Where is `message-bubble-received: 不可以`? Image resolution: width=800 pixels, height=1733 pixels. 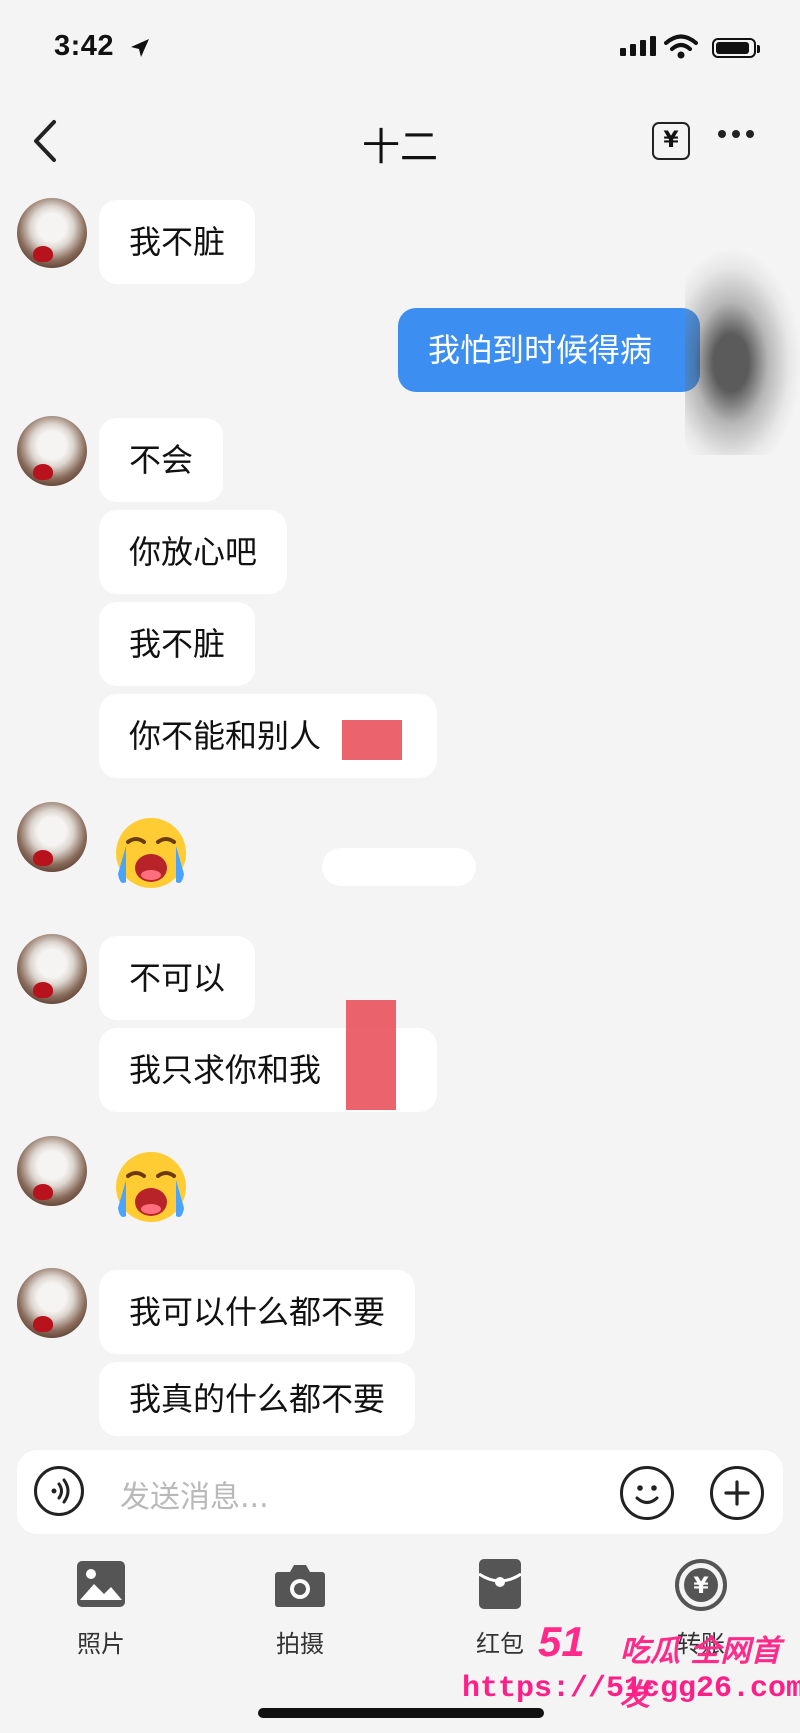
message-bubble-received: 不可以 is located at coordinates (177, 978).